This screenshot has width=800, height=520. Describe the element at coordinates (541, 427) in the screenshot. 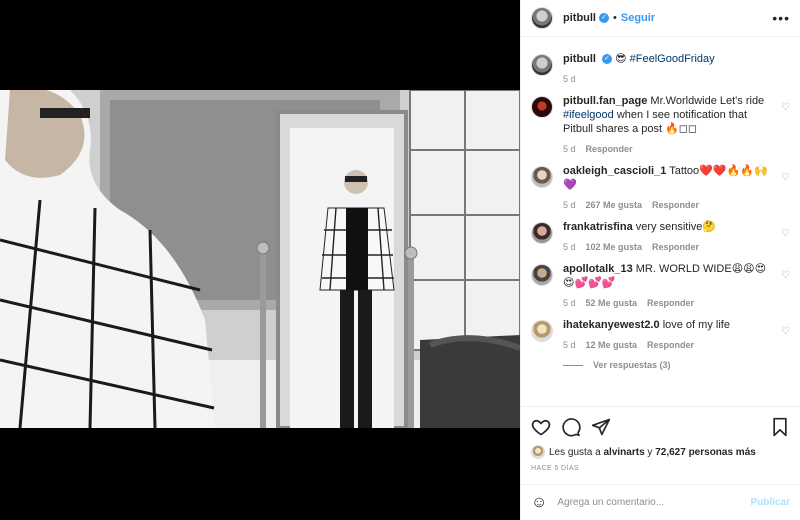

I see `like-heart-icon` at that location.